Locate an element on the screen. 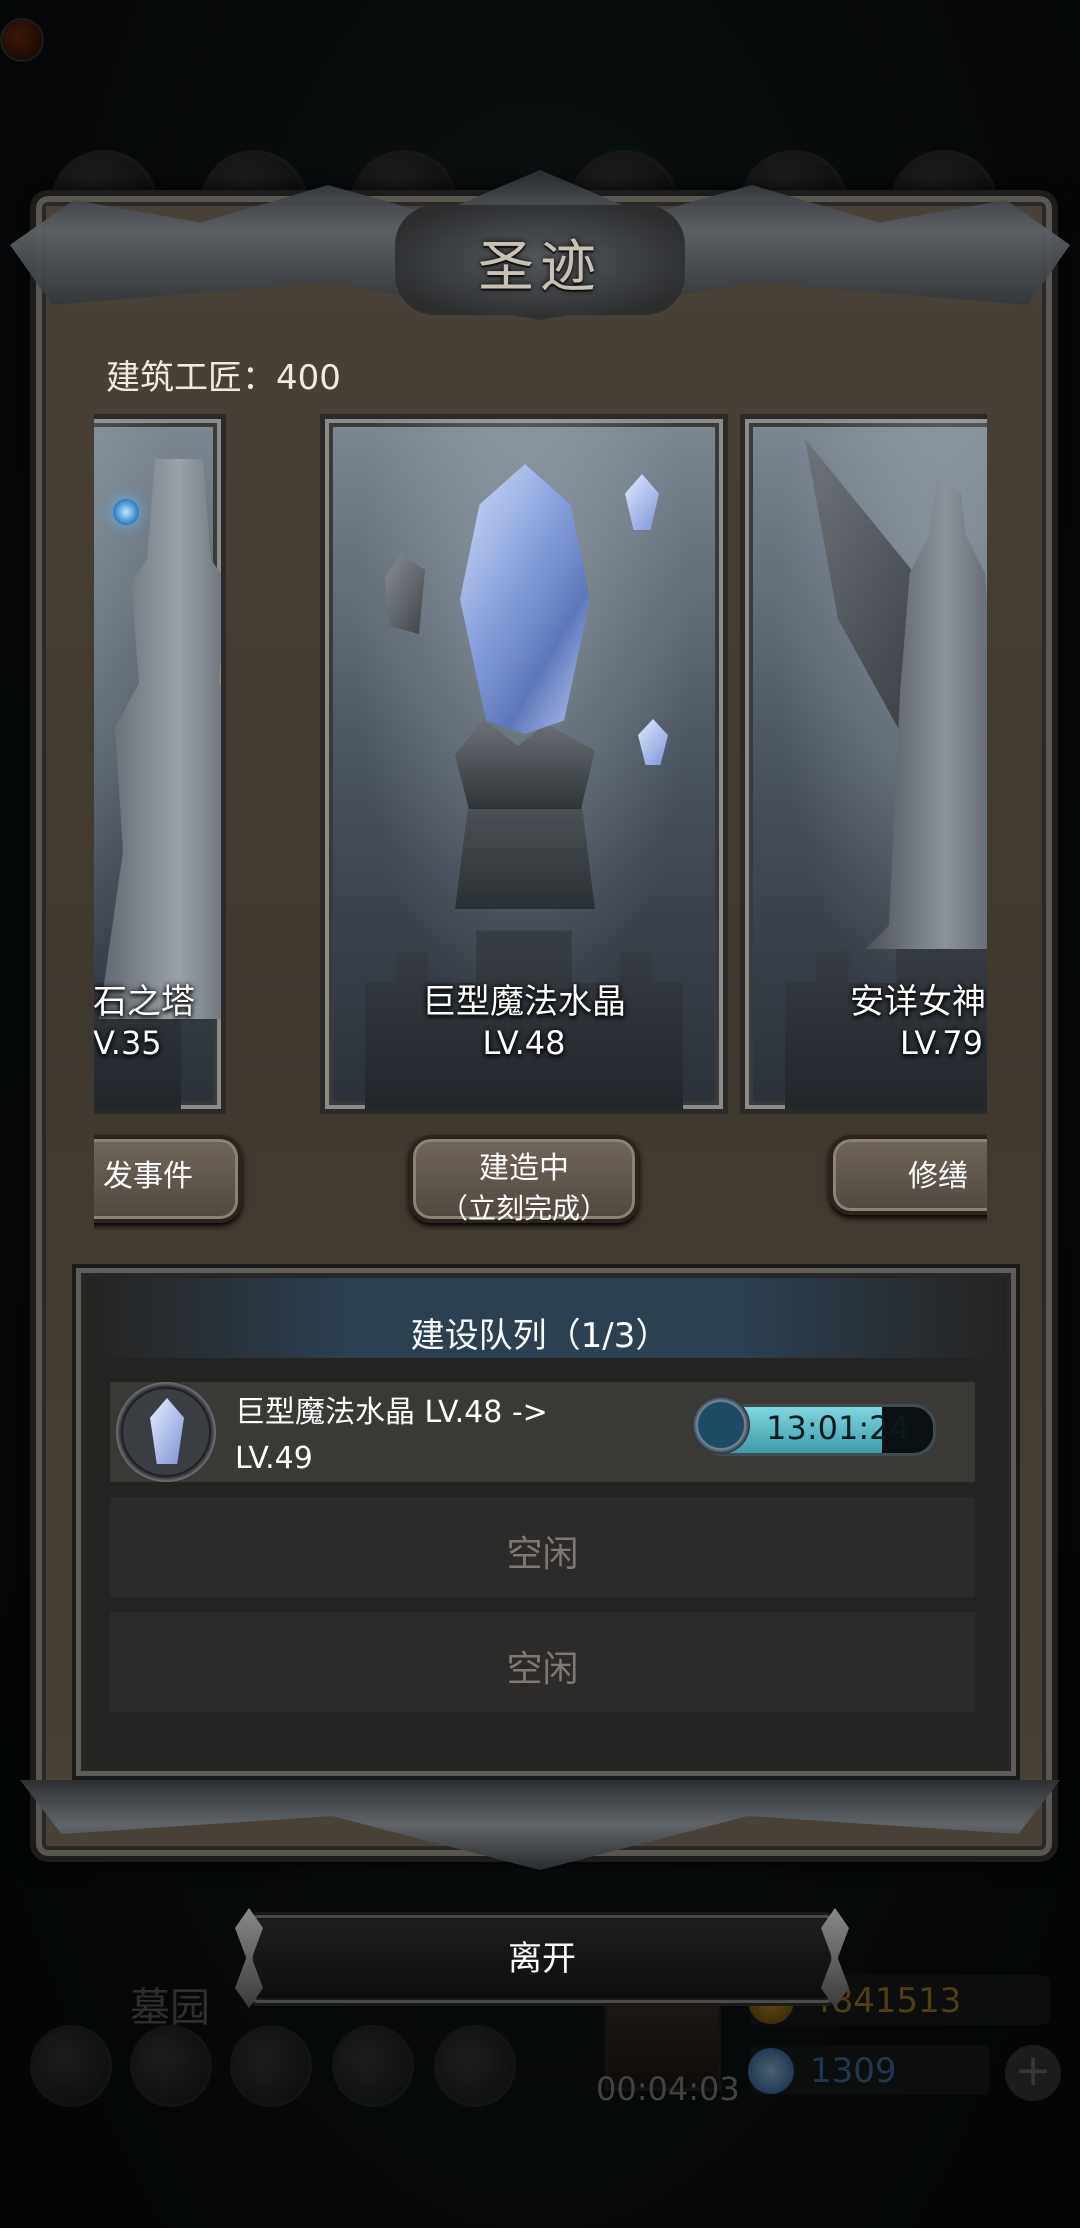 The image size is (1080, 2228). repair-button: 修缮 is located at coordinates (908, 1175).